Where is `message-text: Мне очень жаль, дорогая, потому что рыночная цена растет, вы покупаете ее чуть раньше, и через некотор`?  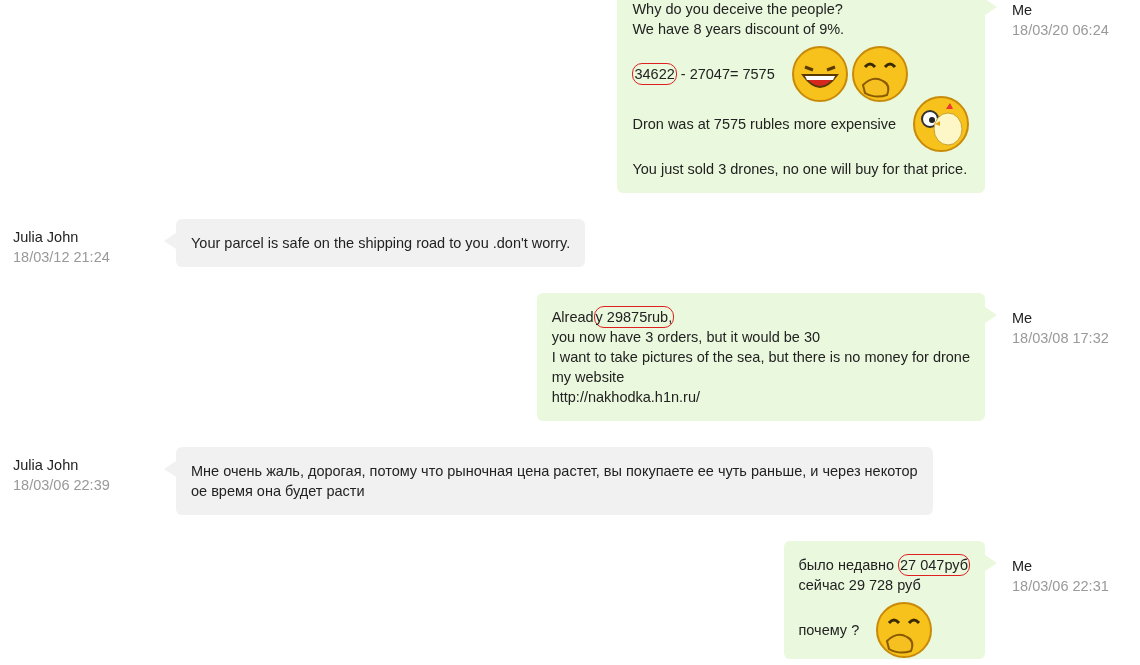
message-text: Мне очень жаль, дорогая, потому что рыночная цена растет, вы покупаете ее чуть раньше, и через некотор is located at coordinates (554, 471).